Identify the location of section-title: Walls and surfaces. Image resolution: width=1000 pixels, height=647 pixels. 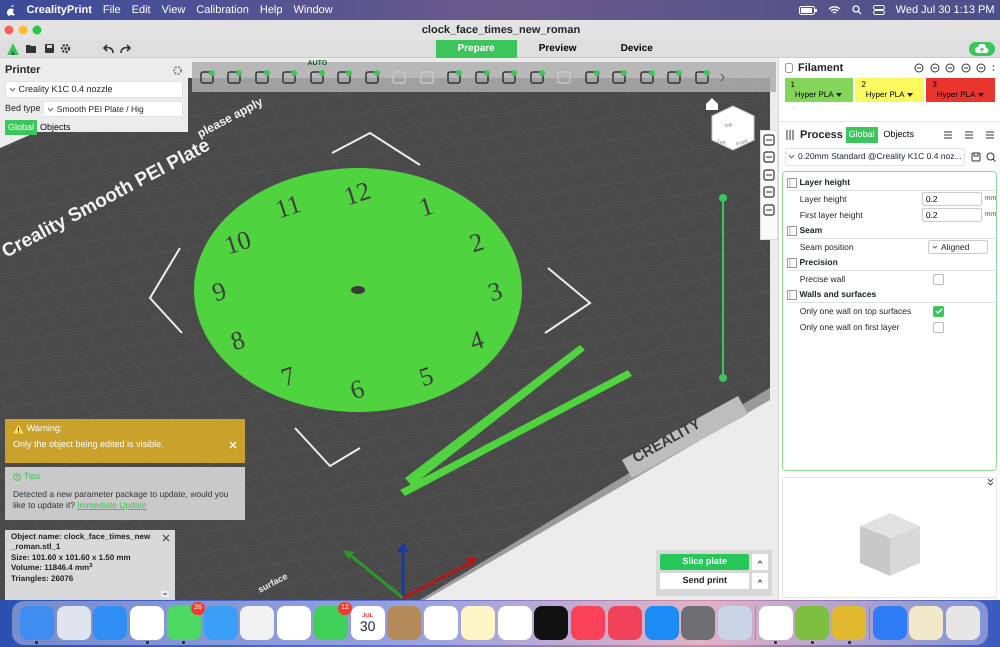
(838, 294).